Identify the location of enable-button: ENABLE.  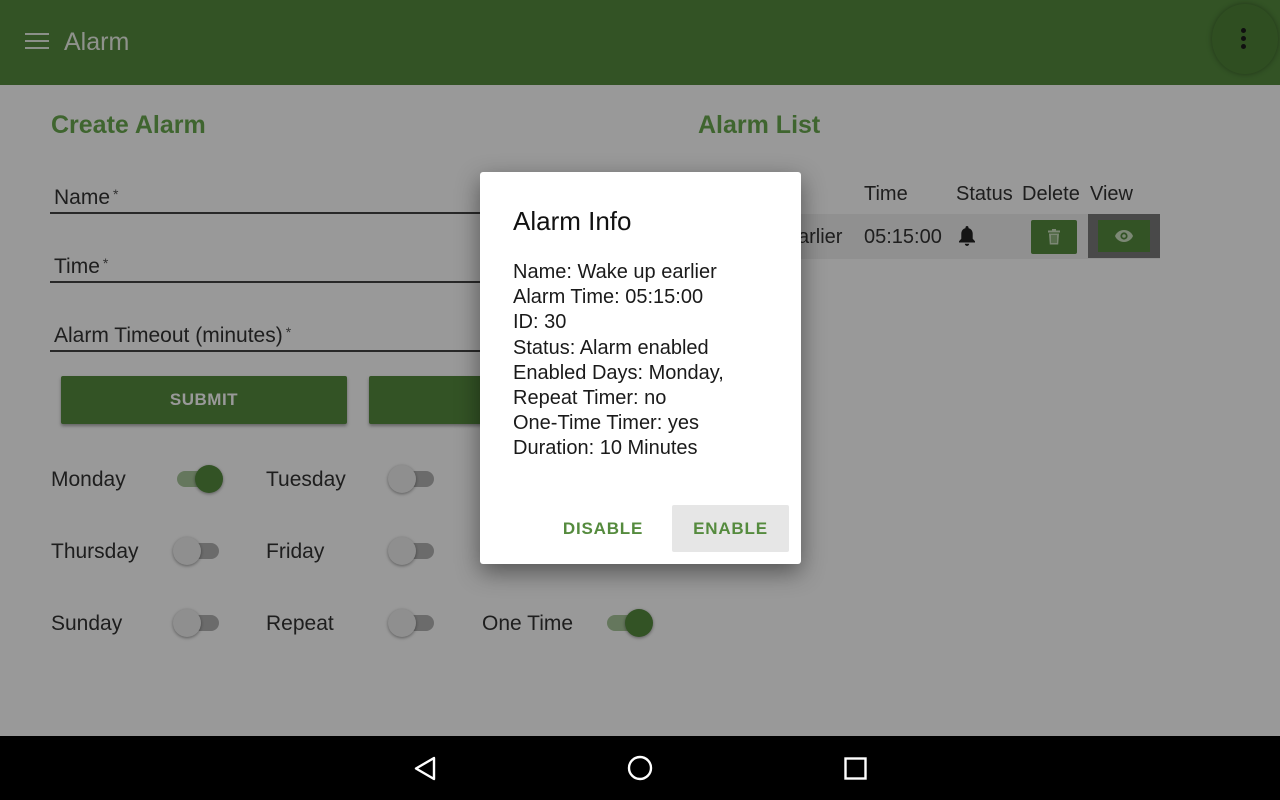
(730, 528).